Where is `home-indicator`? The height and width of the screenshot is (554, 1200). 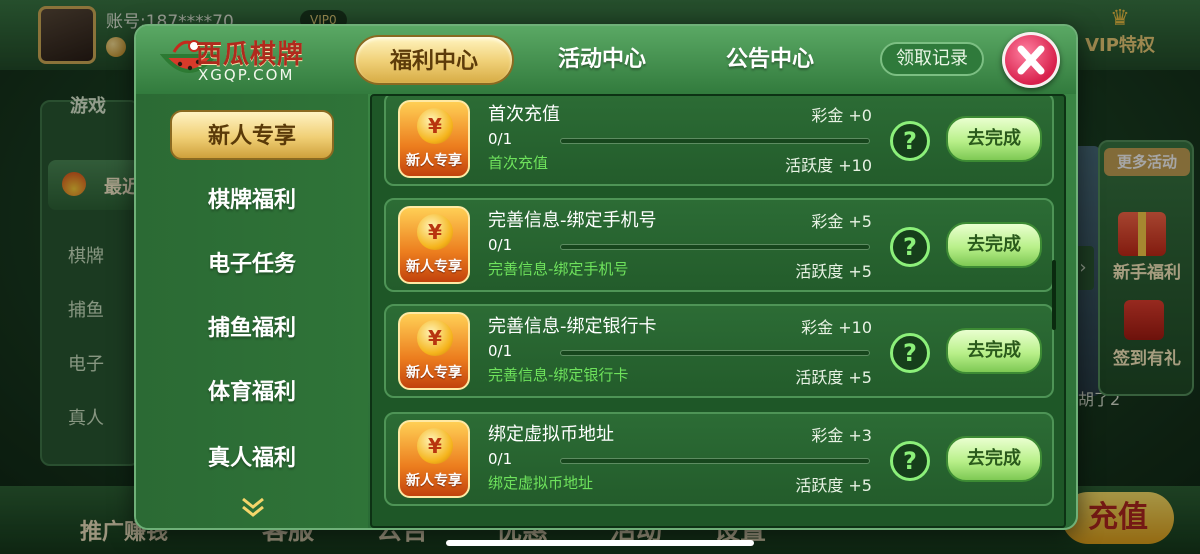 home-indicator is located at coordinates (600, 543).